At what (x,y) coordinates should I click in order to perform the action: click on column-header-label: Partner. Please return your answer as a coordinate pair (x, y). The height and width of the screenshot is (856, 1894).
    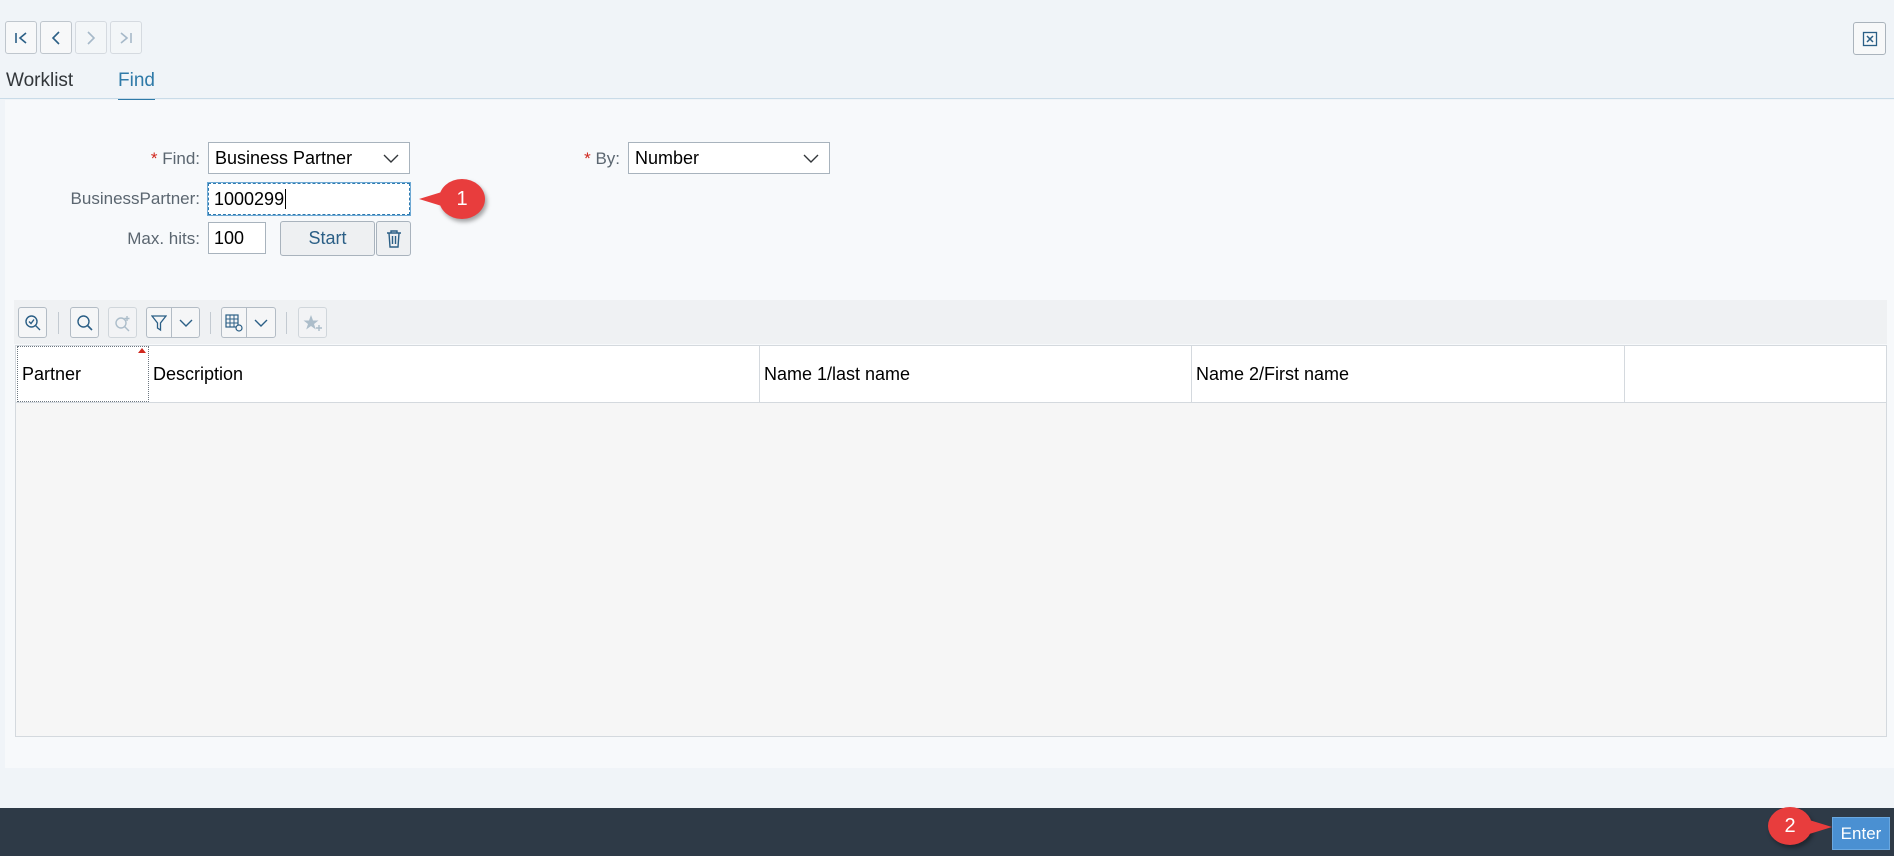
    Looking at the image, I should click on (52, 373).